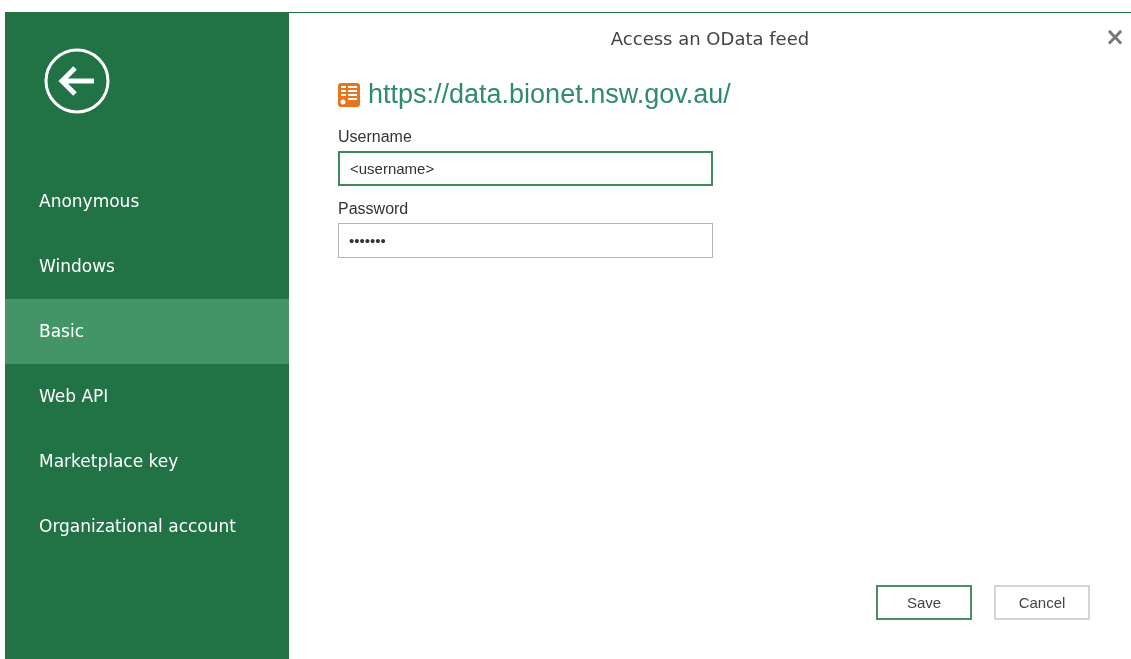  Describe the element at coordinates (374, 209) in the screenshot. I see `field-label: Password` at that location.